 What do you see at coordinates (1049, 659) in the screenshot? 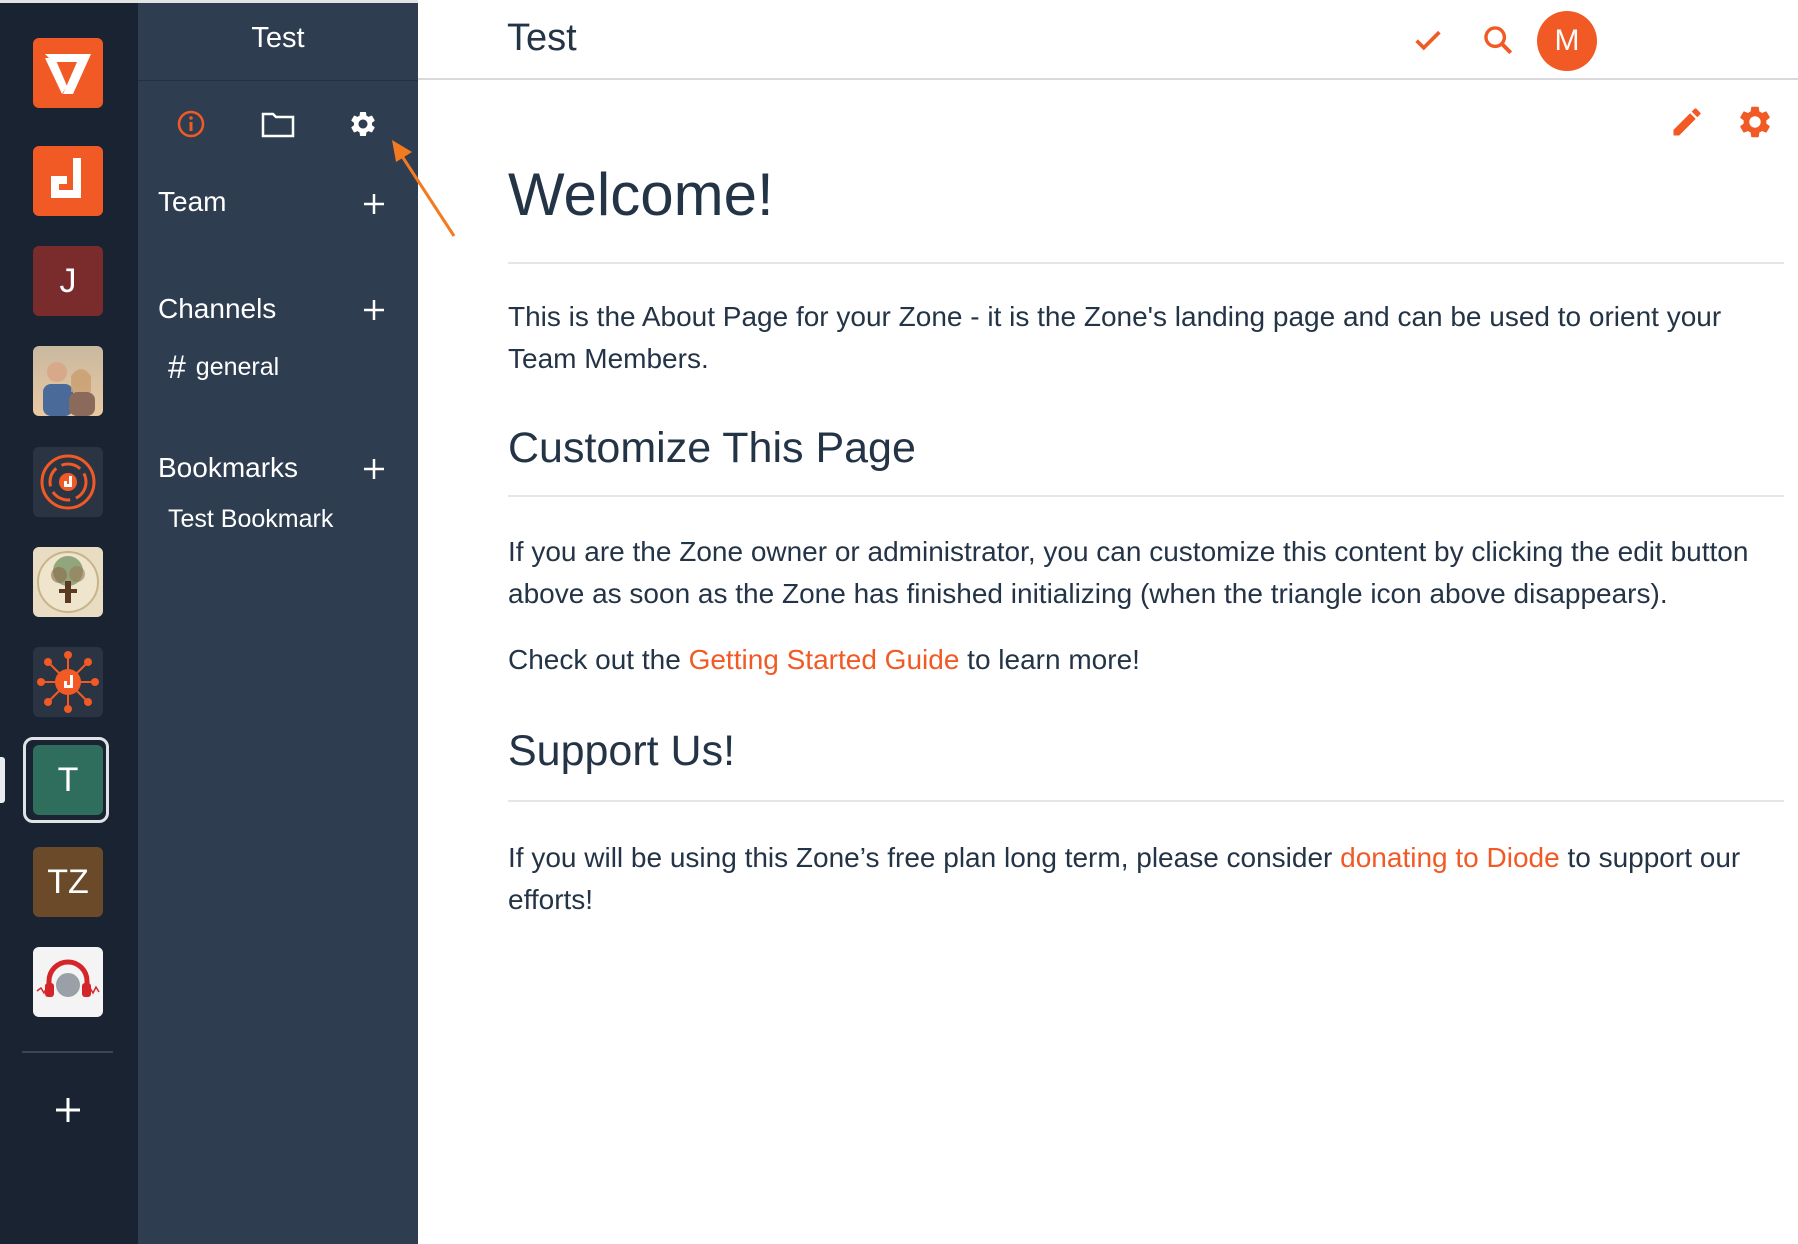
I see `checkout-suffix: to learn more!` at bounding box center [1049, 659].